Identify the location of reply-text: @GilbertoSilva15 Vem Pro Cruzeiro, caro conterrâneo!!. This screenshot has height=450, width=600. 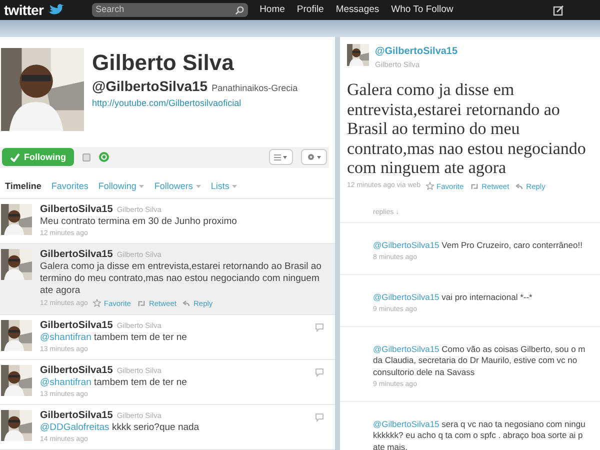
(478, 245).